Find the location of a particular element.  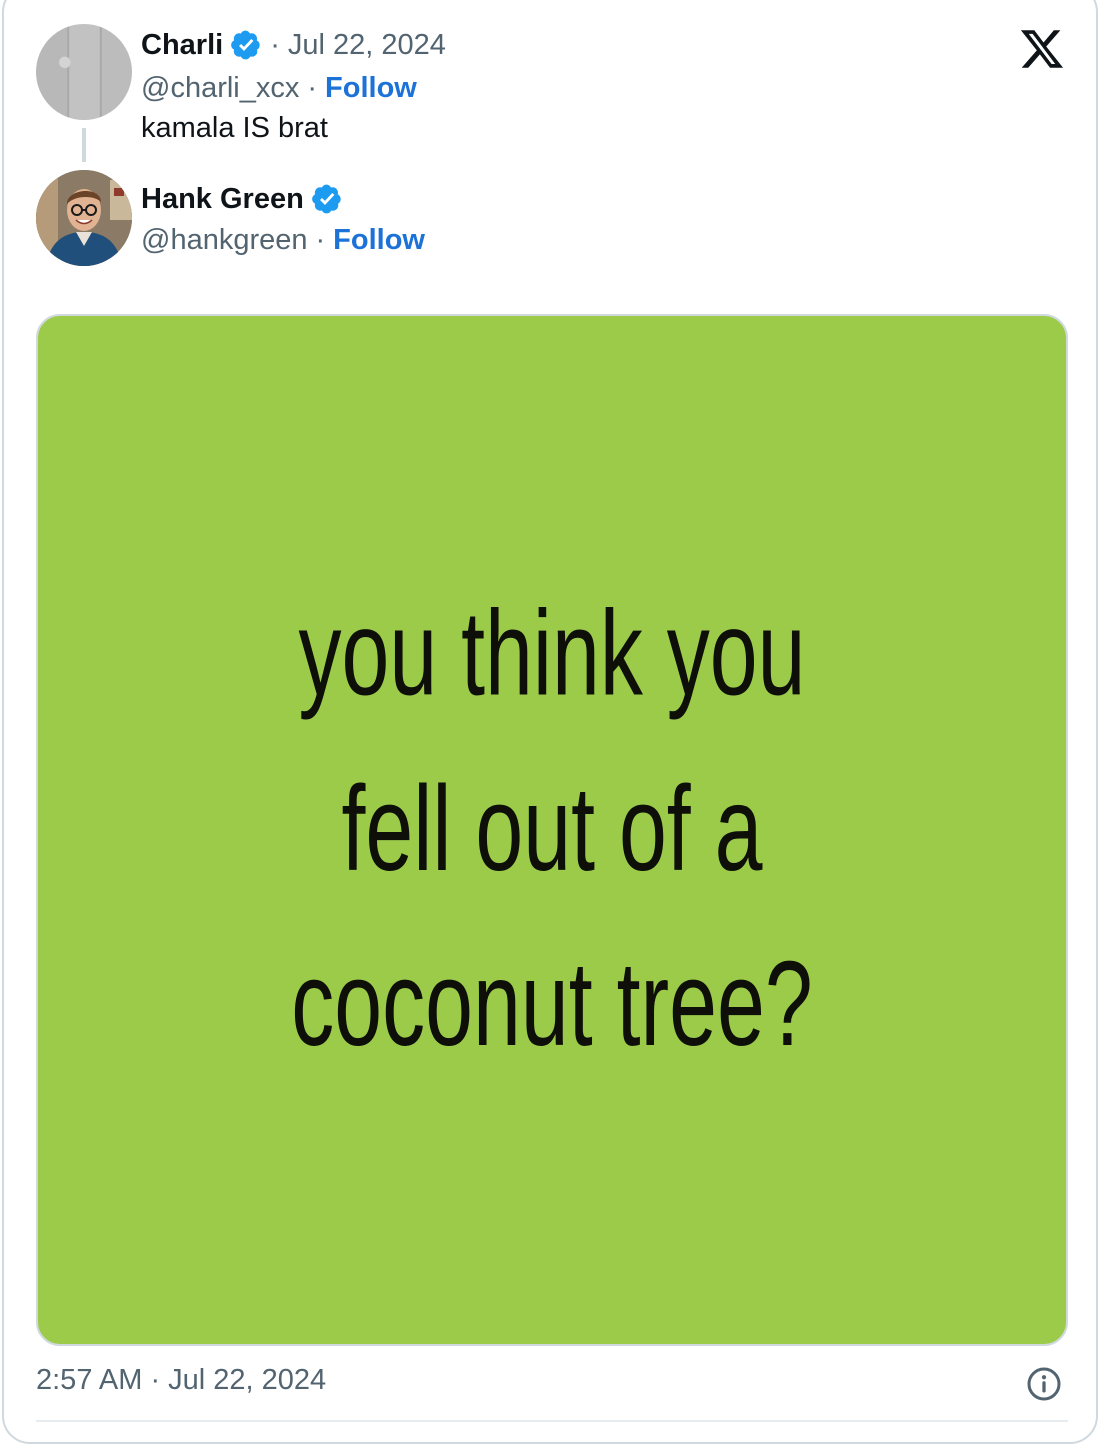

tweet-timestamp: 2:57 AM · Jul 22, 2024 is located at coordinates (181, 1380).